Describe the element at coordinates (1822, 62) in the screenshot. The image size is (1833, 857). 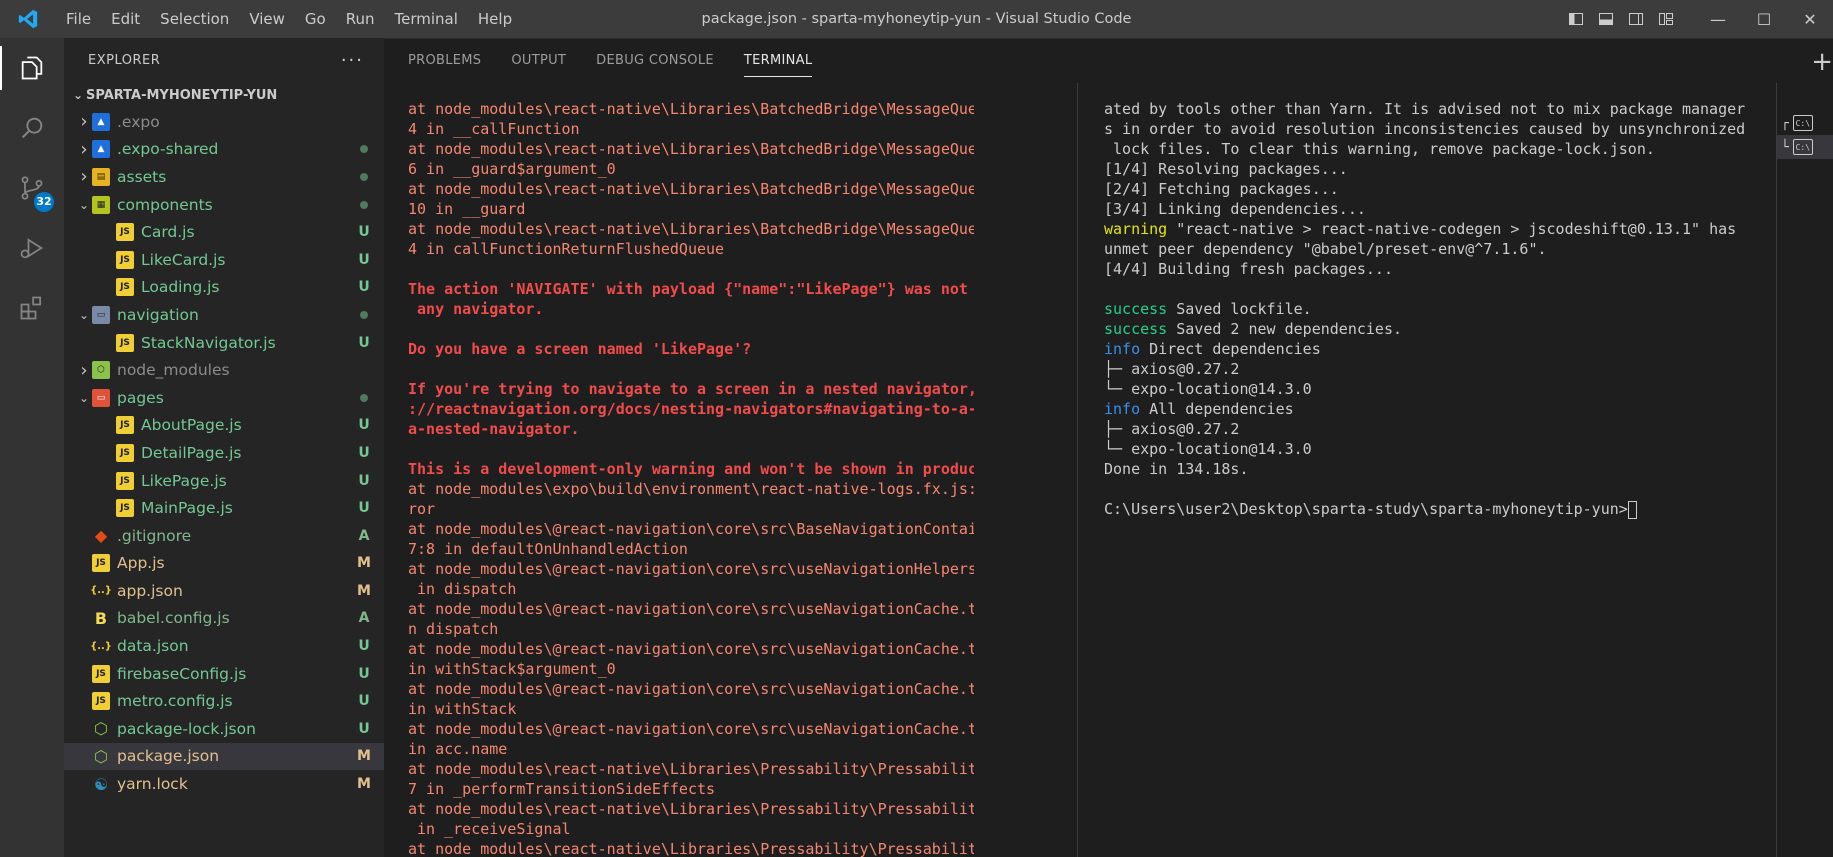
I see `new-terminal-button: +` at that location.